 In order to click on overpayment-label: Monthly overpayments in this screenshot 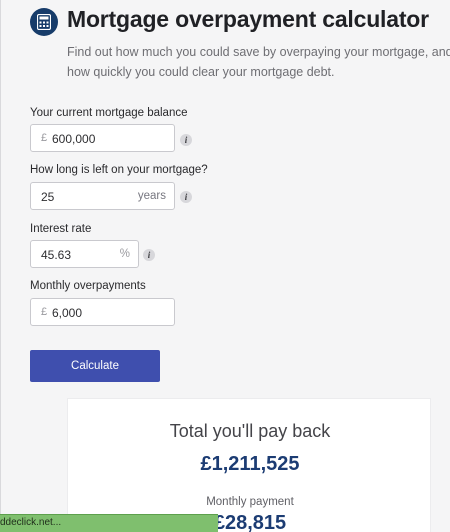, I will do `click(88, 286)`.